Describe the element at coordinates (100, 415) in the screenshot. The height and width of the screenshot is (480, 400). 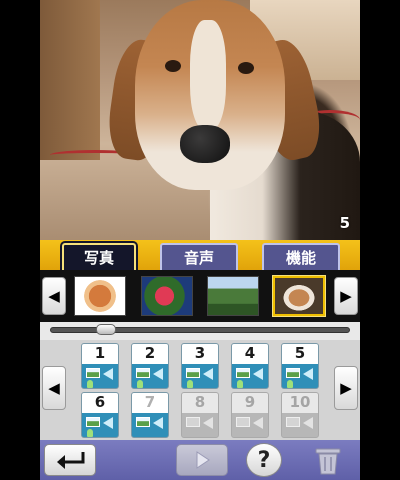
I see `slot-6: 6` at that location.